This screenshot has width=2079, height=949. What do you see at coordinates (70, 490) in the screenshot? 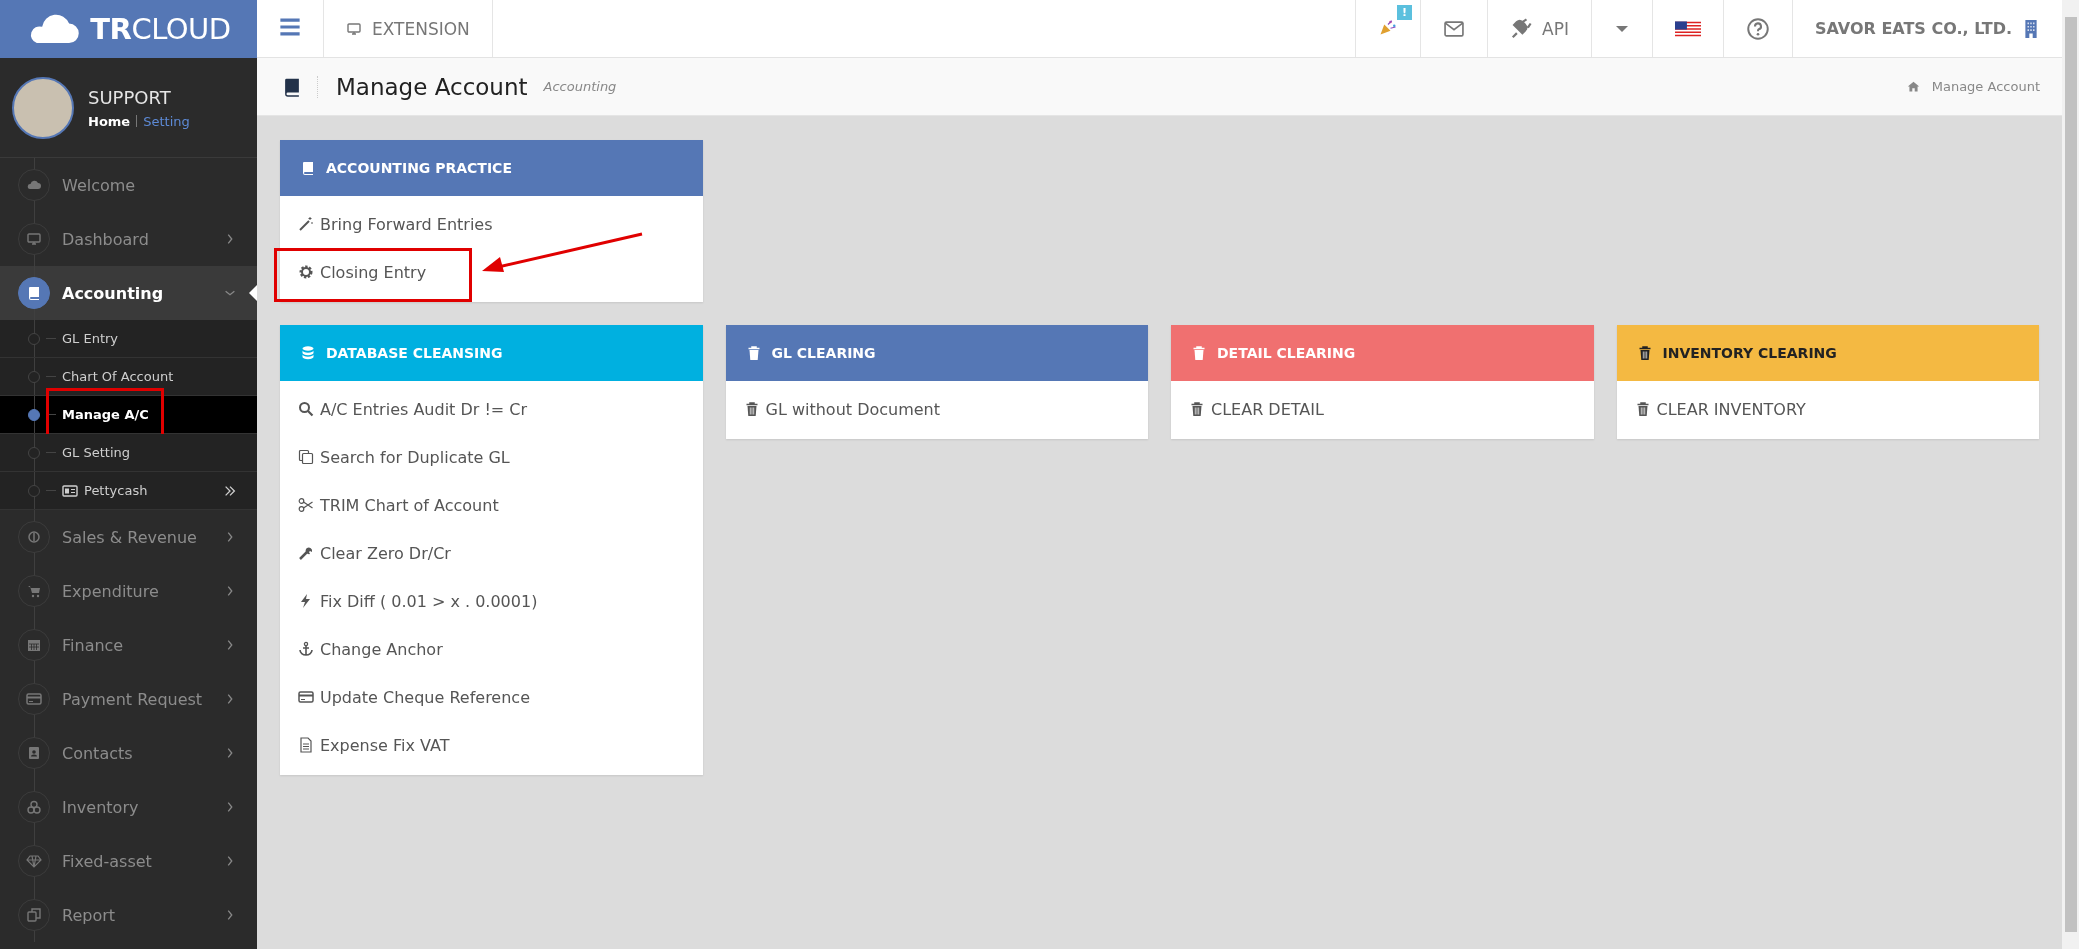
I see `id-card-icon` at bounding box center [70, 490].